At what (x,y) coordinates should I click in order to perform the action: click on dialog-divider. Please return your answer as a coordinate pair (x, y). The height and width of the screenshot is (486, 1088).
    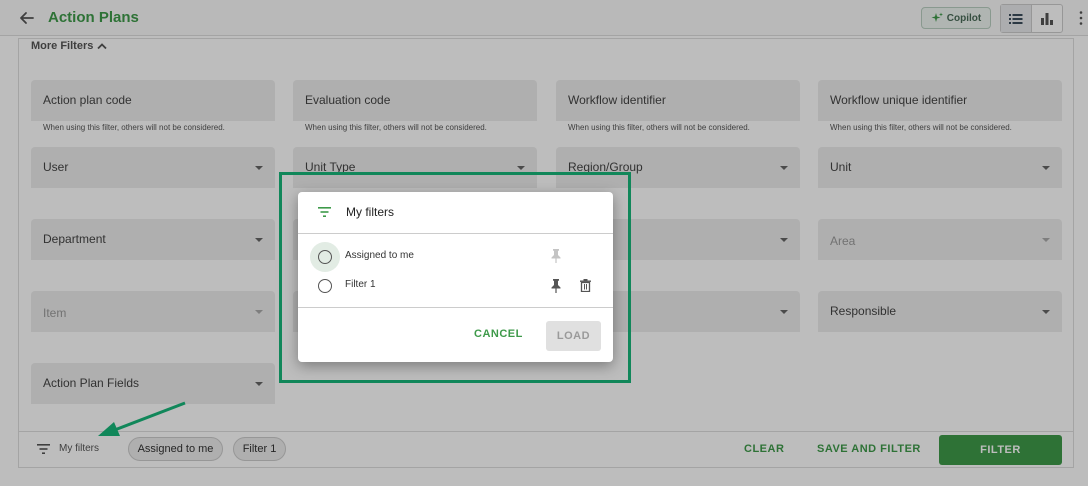
    Looking at the image, I should click on (455, 307).